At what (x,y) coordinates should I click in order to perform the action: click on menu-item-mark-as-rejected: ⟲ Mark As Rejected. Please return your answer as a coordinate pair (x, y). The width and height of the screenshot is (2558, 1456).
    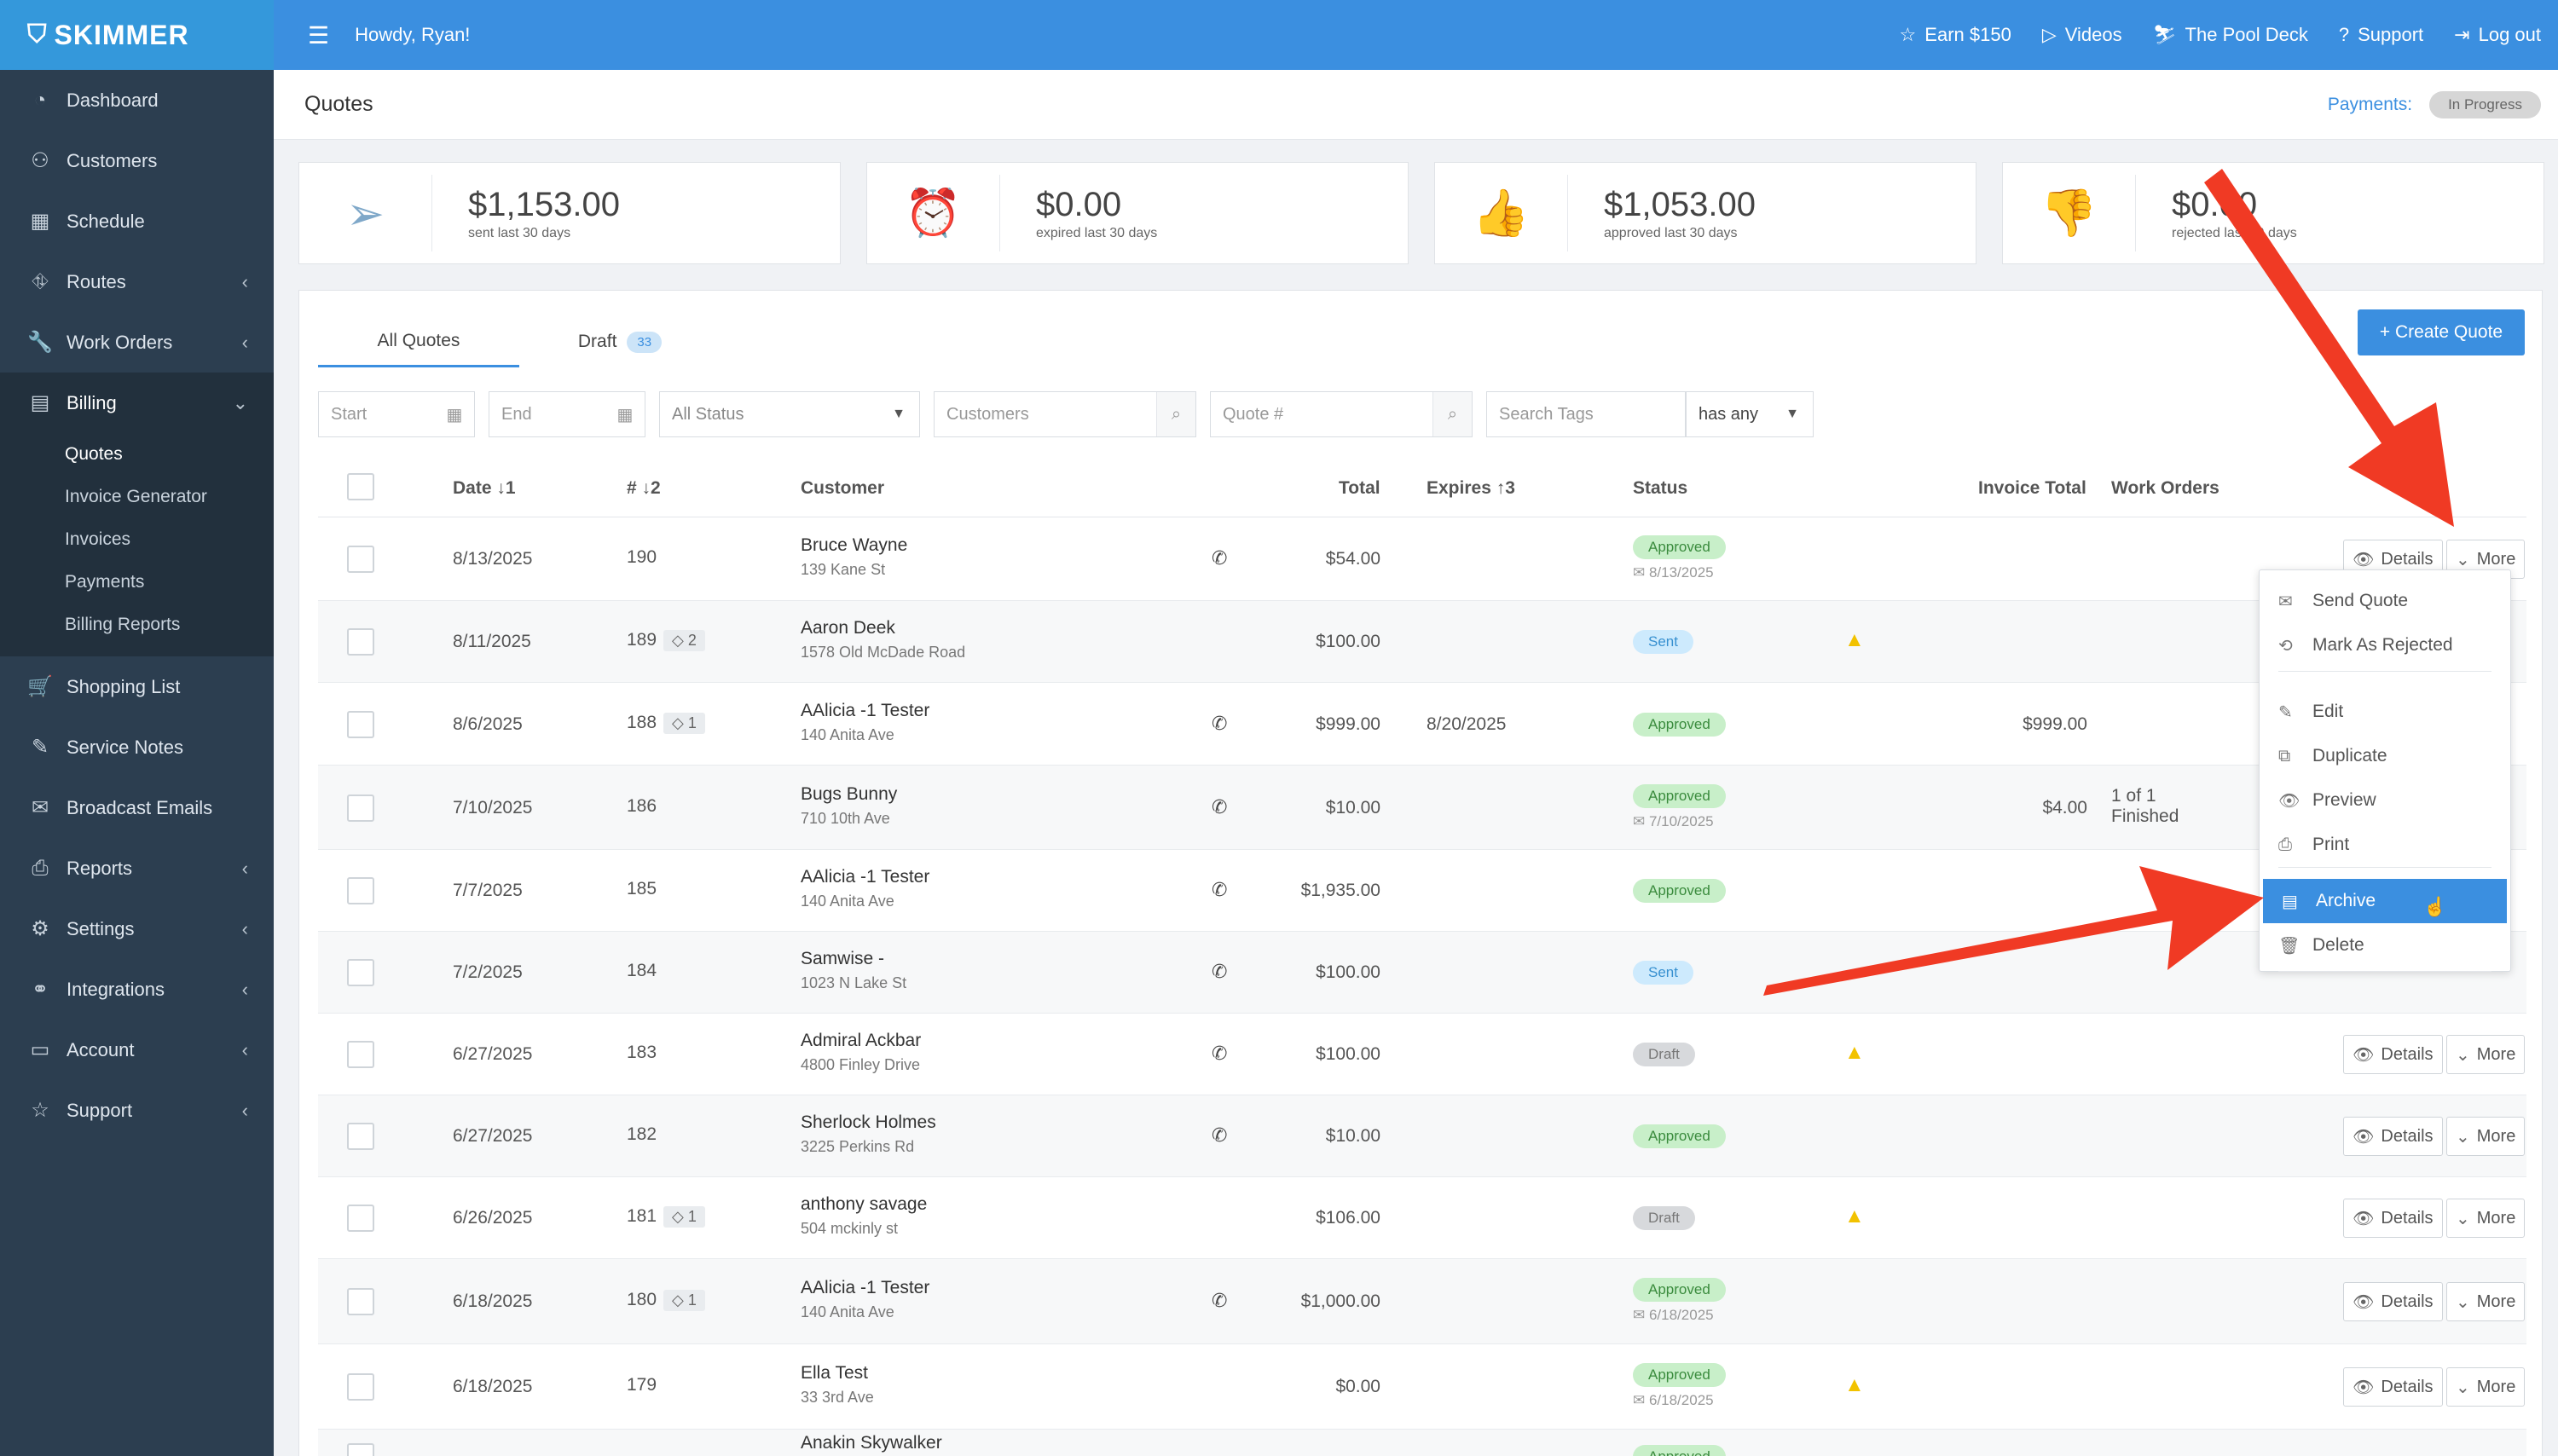
    Looking at the image, I should click on (2385, 645).